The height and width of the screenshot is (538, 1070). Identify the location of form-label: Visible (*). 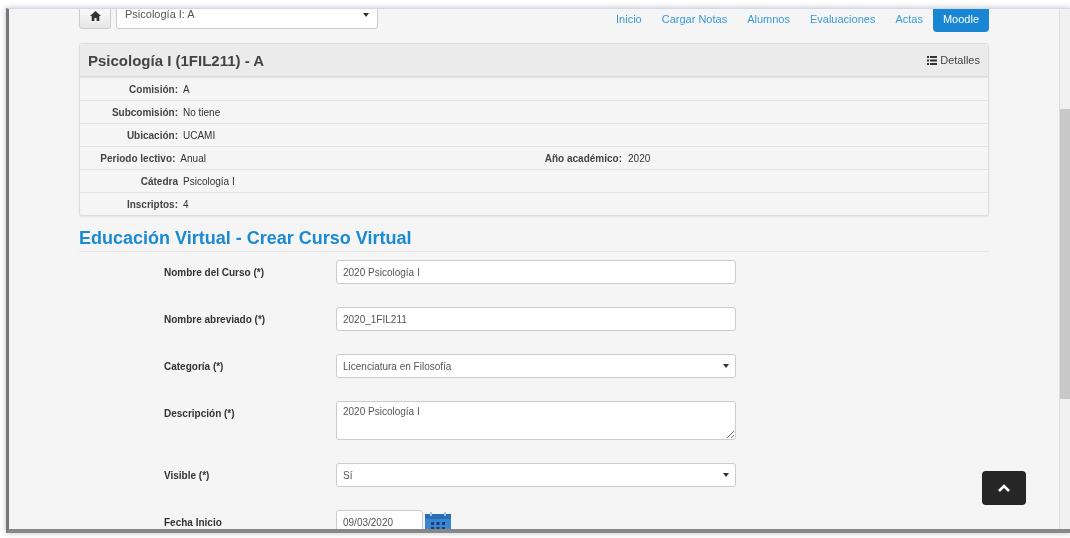
(187, 475).